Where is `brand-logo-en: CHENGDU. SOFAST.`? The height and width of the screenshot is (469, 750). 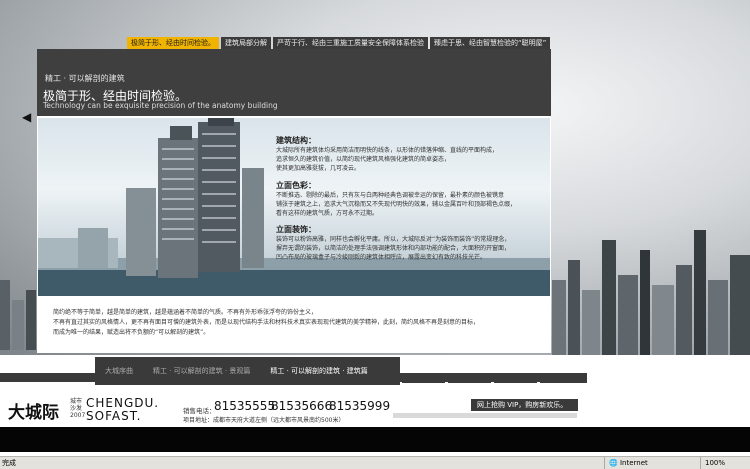 brand-logo-en: CHENGDU. SOFAST. is located at coordinates (122, 410).